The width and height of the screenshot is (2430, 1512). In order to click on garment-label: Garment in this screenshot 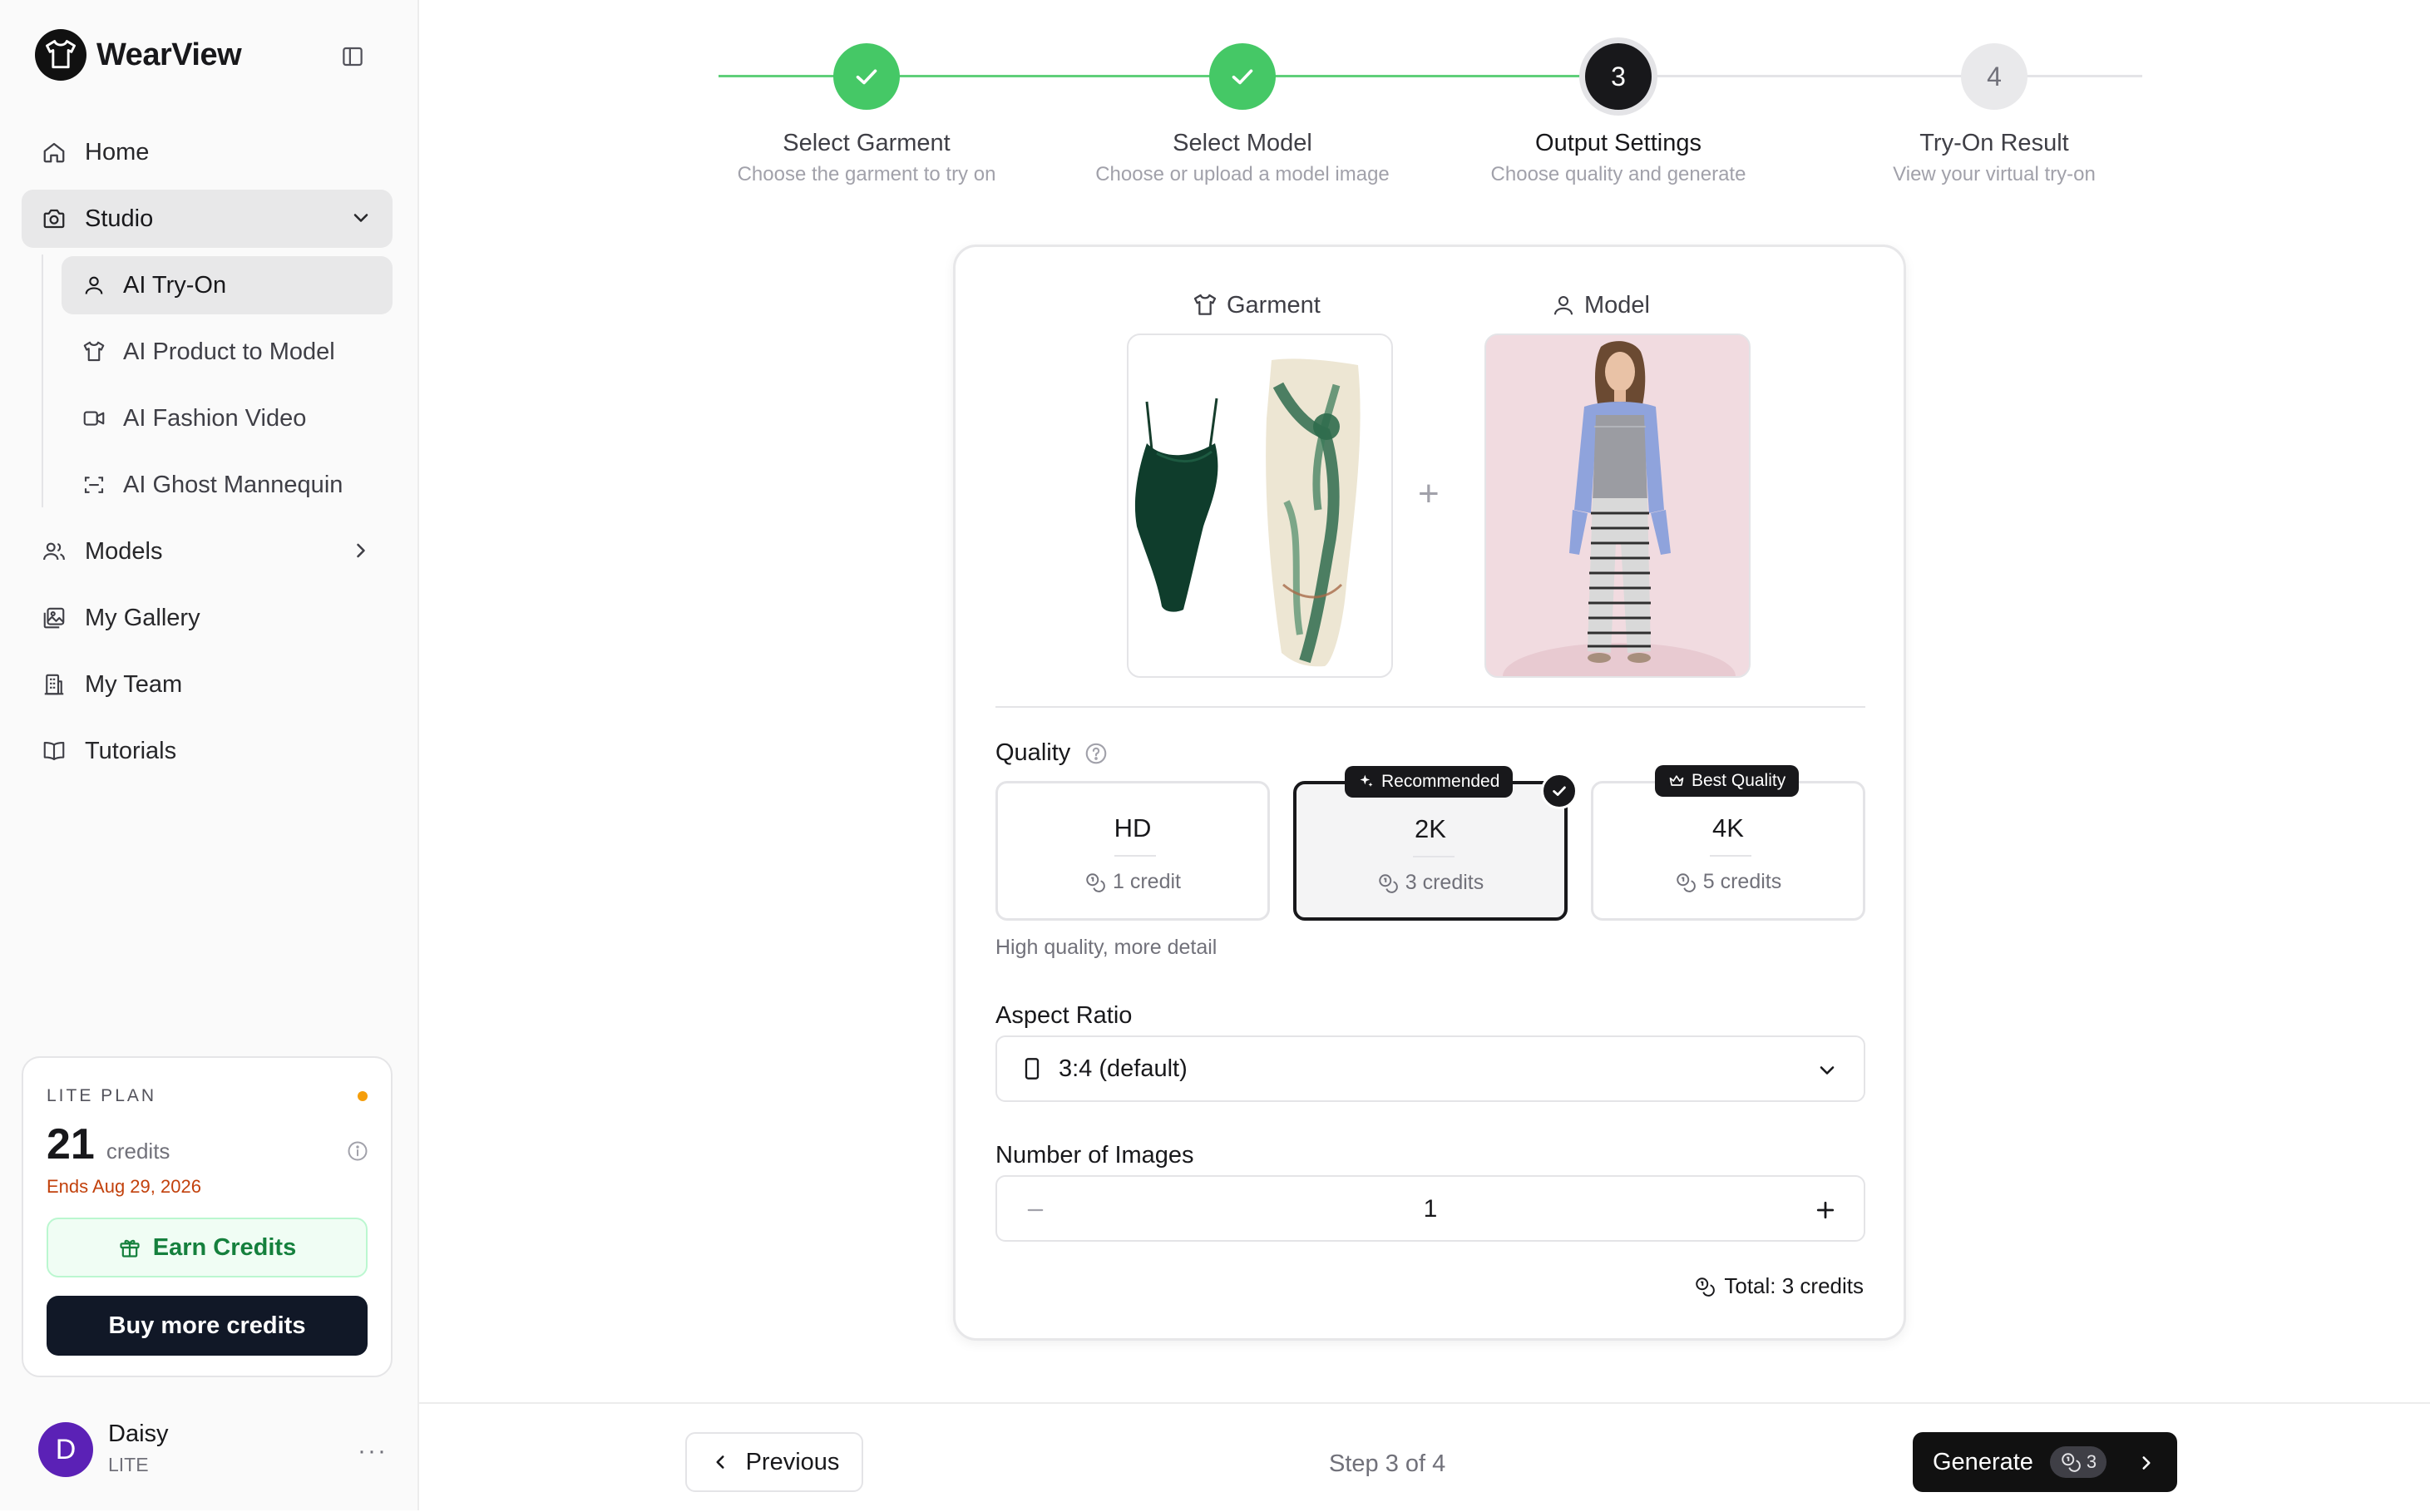, I will do `click(1256, 305)`.